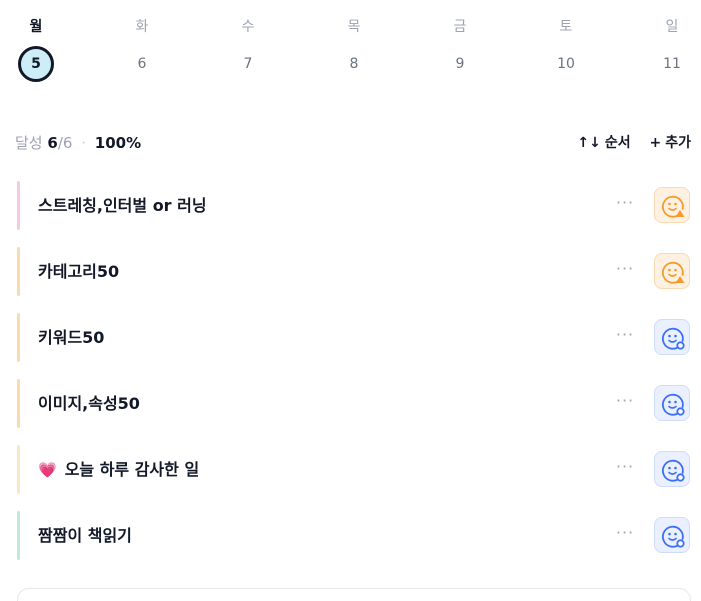  I want to click on sort-arrows-icon: ↑↓, so click(589, 143).